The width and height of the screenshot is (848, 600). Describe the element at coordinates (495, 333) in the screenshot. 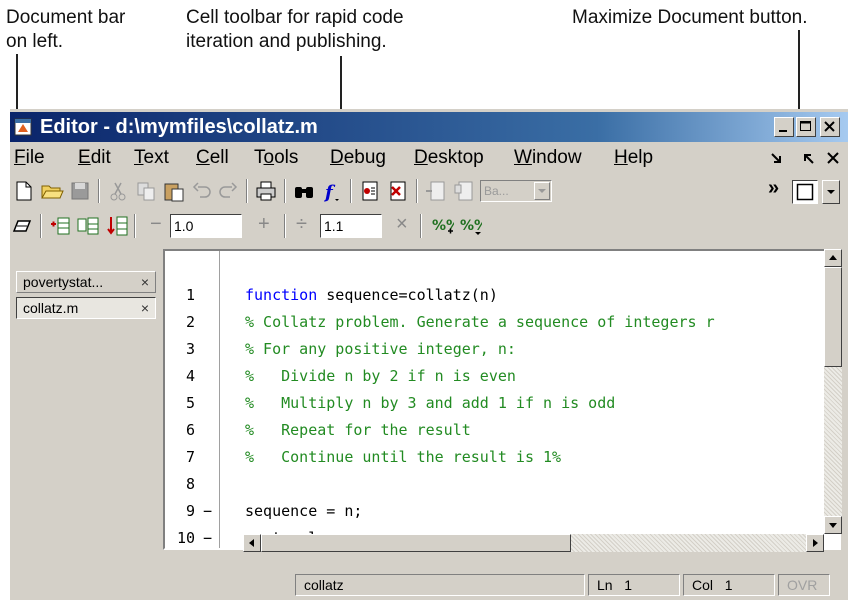

I see `code-line: 3% For any positive integer, n:` at that location.